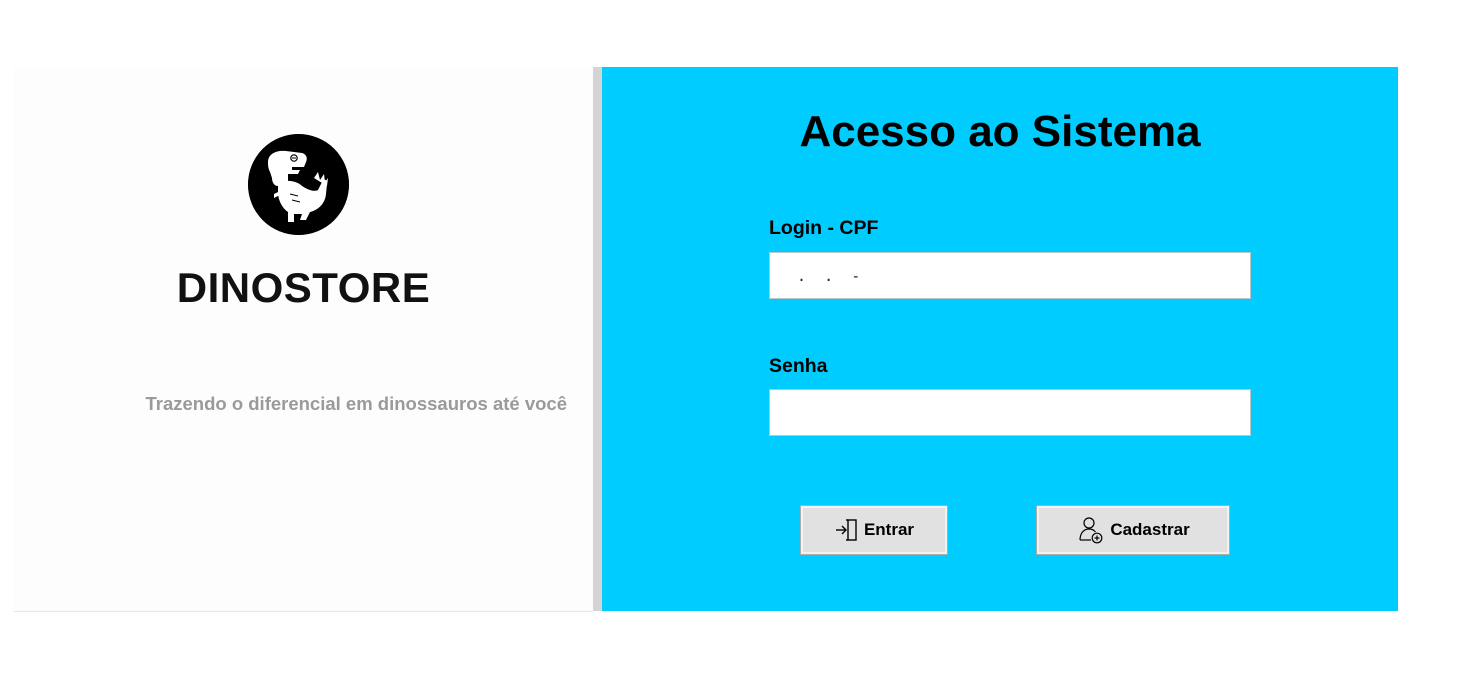  What do you see at coordinates (824, 228) in the screenshot?
I see `cpf-label: Login - CPF` at bounding box center [824, 228].